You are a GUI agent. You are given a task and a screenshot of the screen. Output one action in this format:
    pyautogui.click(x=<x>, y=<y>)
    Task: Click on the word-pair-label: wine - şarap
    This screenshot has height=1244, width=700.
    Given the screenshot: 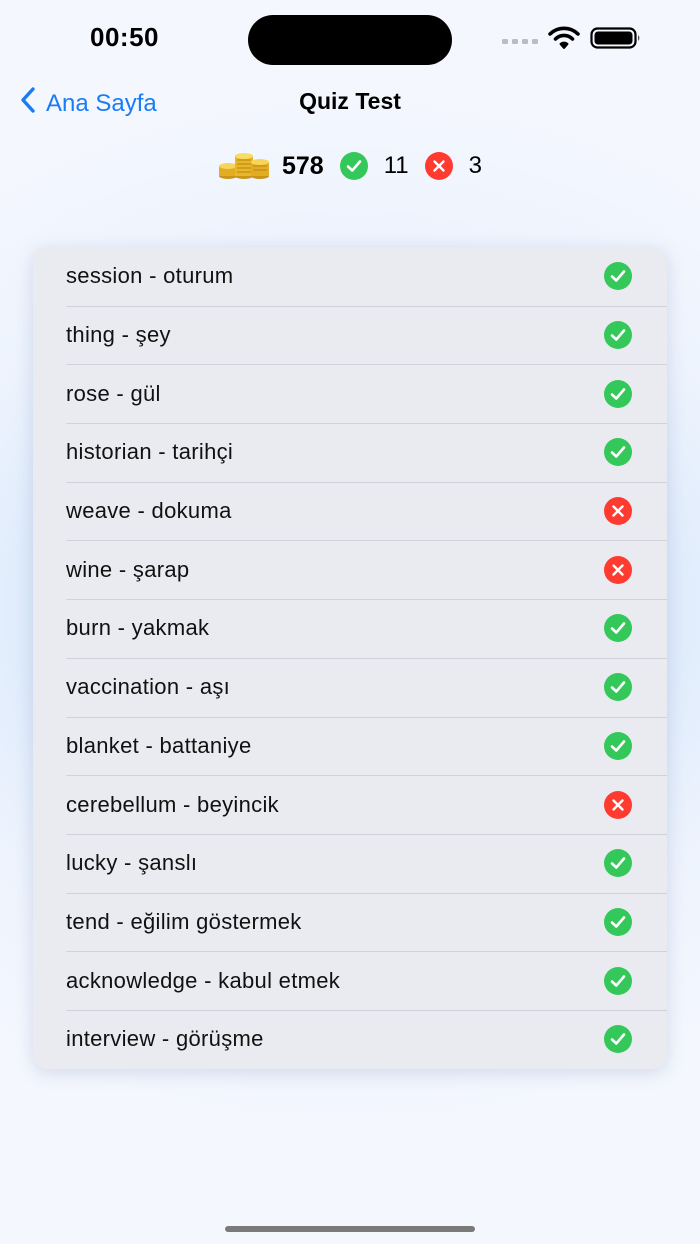 What is the action you would take?
    pyautogui.click(x=128, y=569)
    